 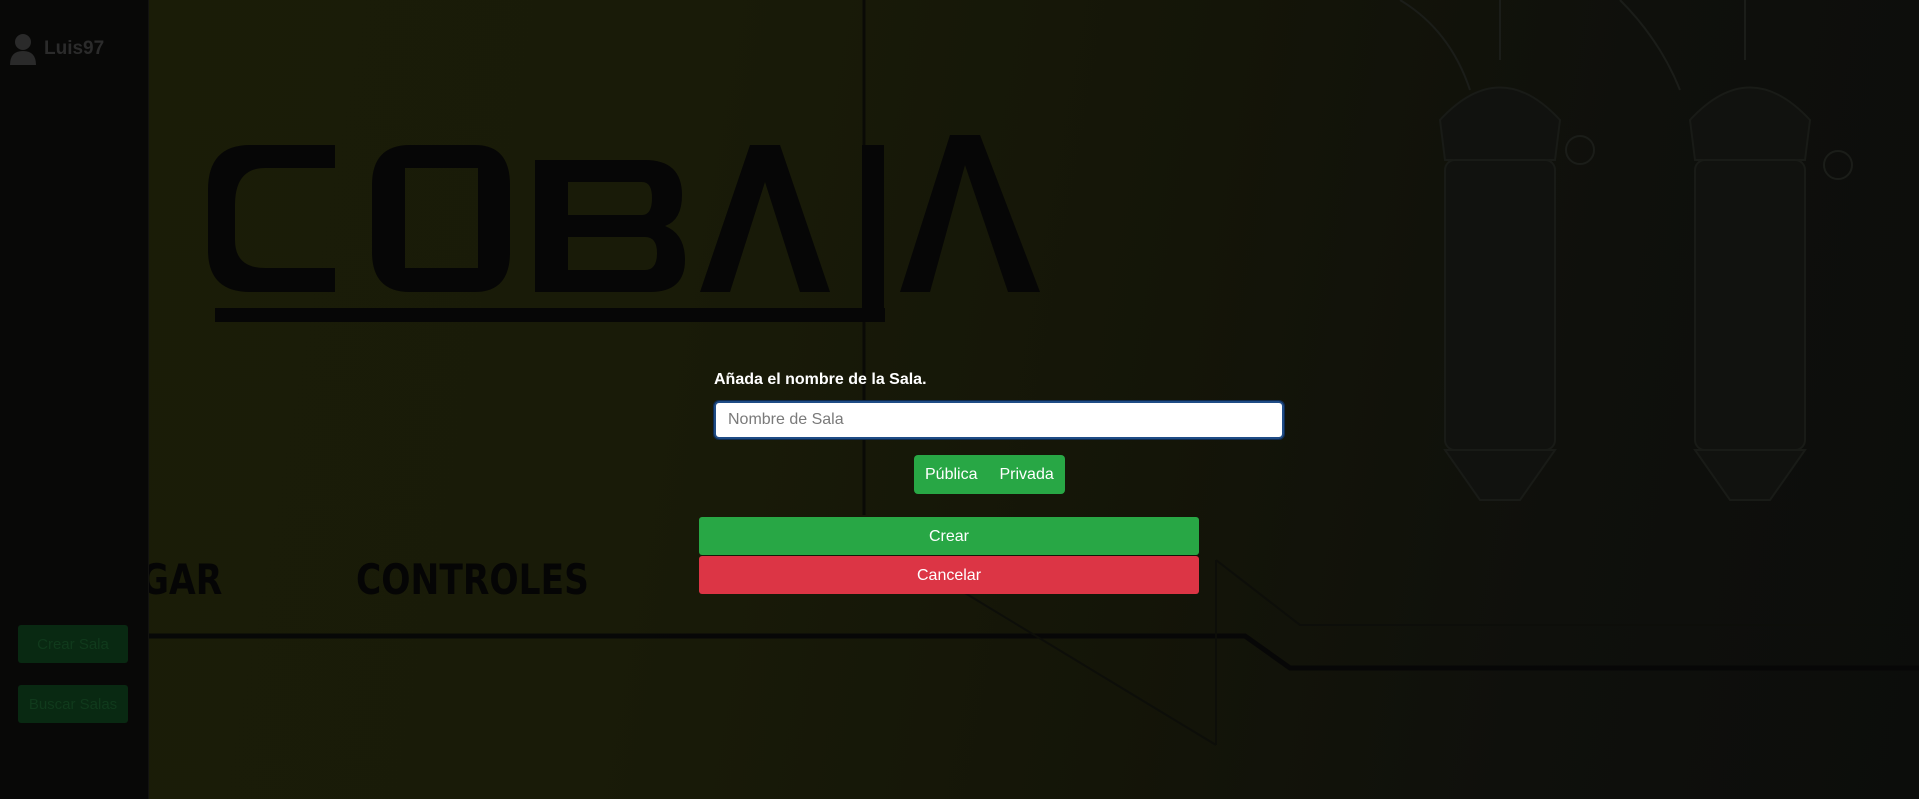 I want to click on buscar-salas-button: Buscar Salas, so click(x=73, y=704).